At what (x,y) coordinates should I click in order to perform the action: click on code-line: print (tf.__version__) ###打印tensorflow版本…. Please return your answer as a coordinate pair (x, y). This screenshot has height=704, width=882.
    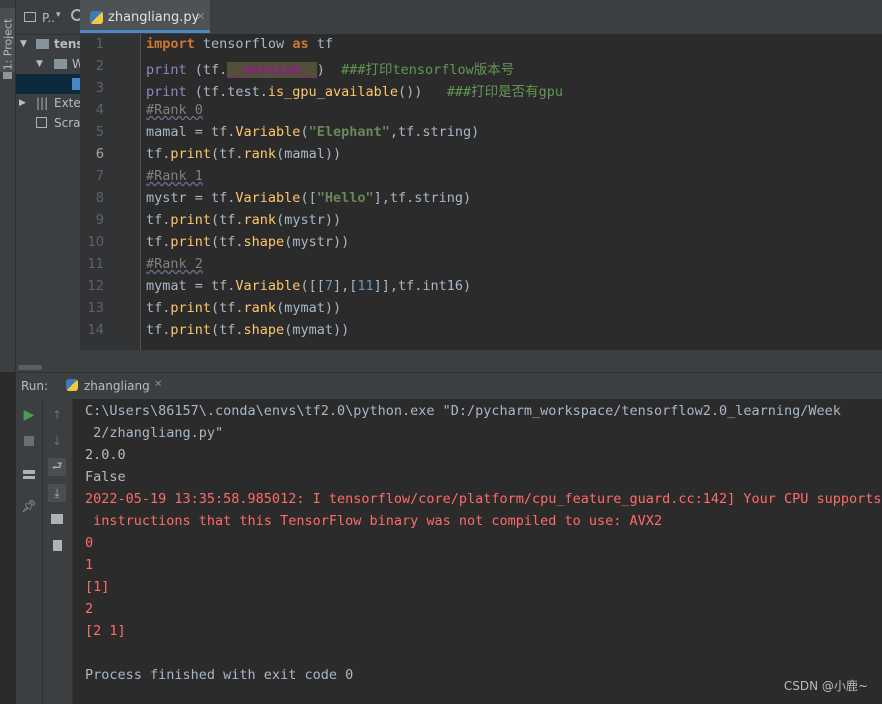
    Looking at the image, I should click on (330, 70).